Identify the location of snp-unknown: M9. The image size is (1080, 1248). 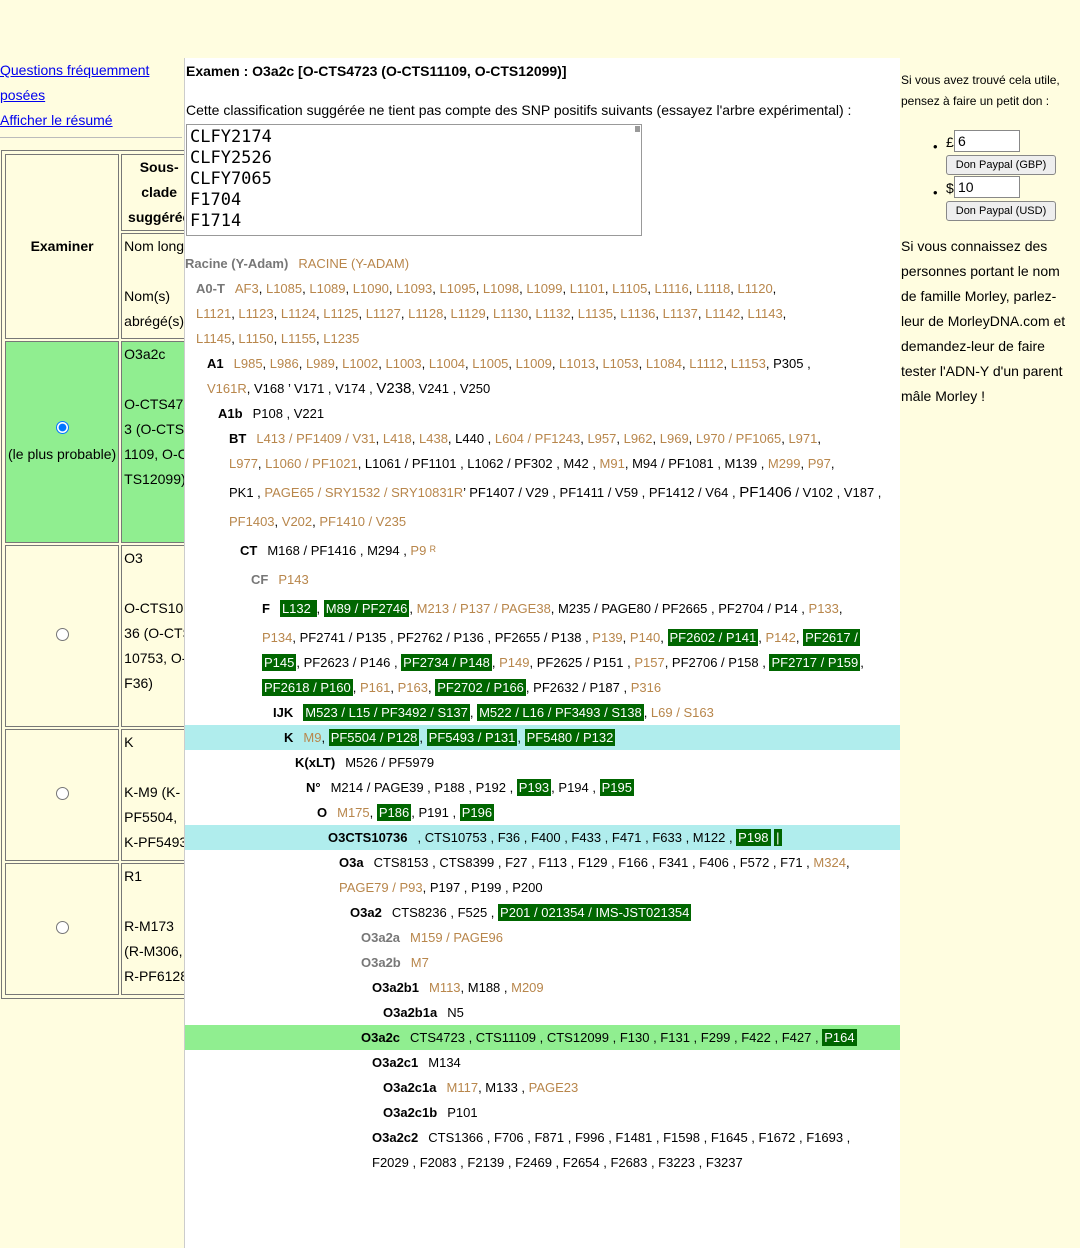
(312, 737).